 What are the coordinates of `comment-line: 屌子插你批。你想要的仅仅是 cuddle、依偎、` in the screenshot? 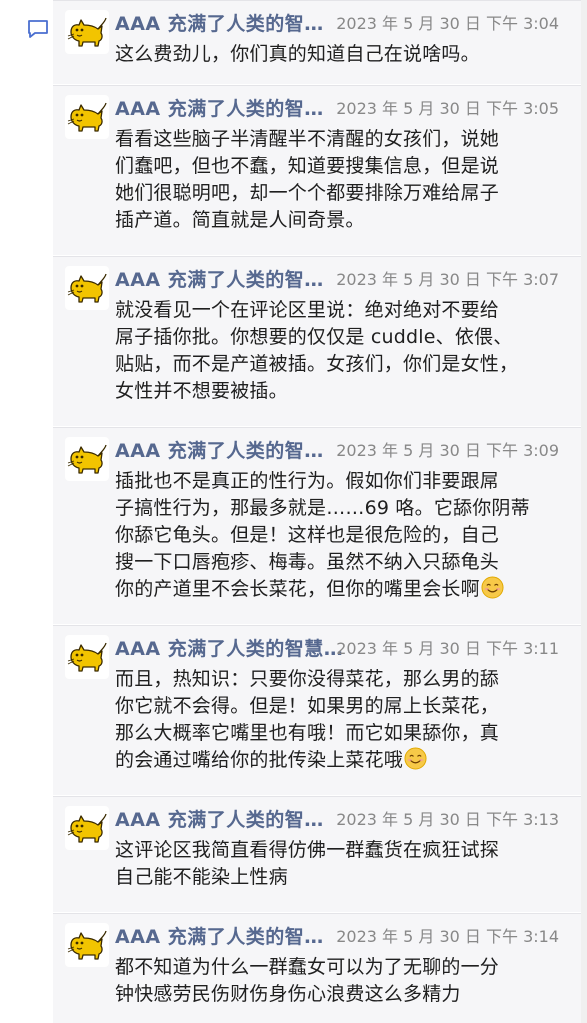 It's located at (314, 337).